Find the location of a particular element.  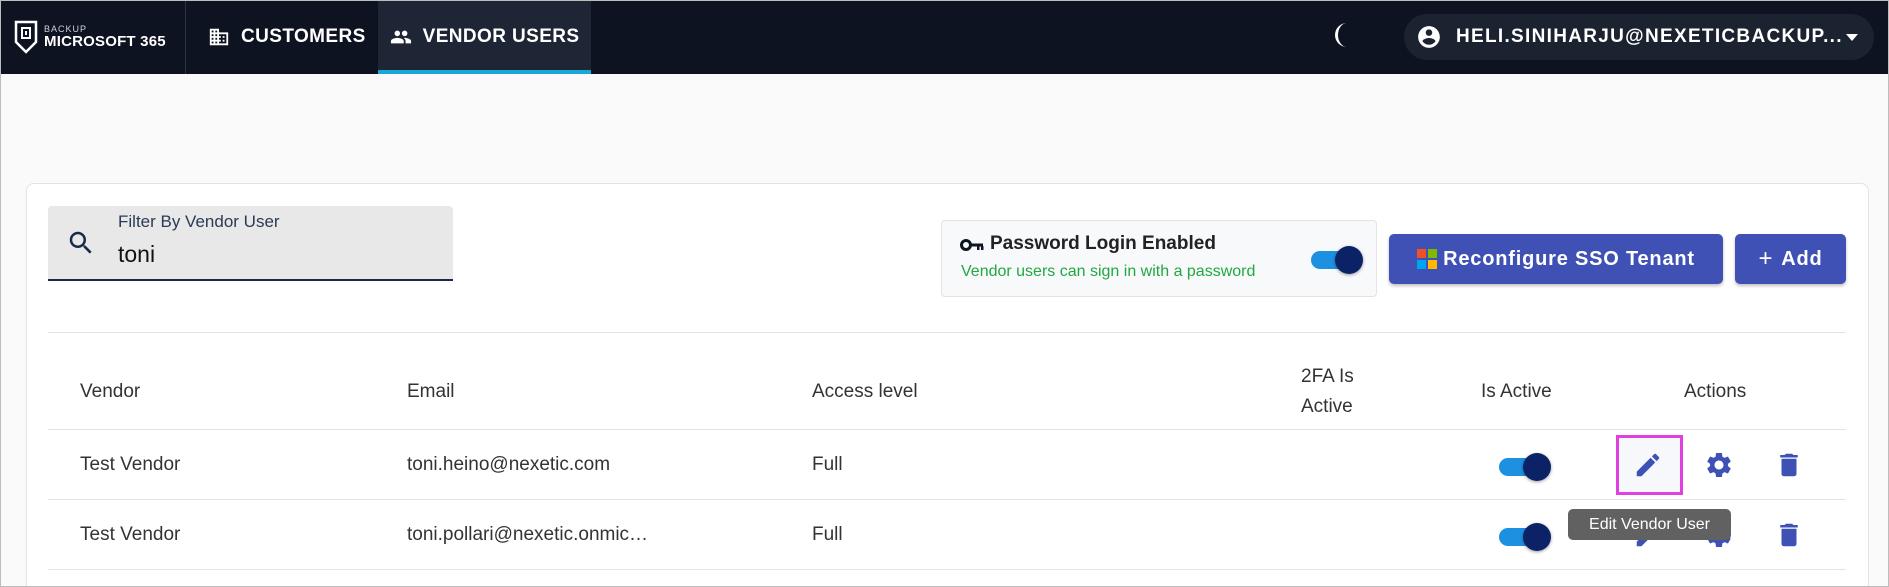

password-login-toggle is located at coordinates (1336, 260).